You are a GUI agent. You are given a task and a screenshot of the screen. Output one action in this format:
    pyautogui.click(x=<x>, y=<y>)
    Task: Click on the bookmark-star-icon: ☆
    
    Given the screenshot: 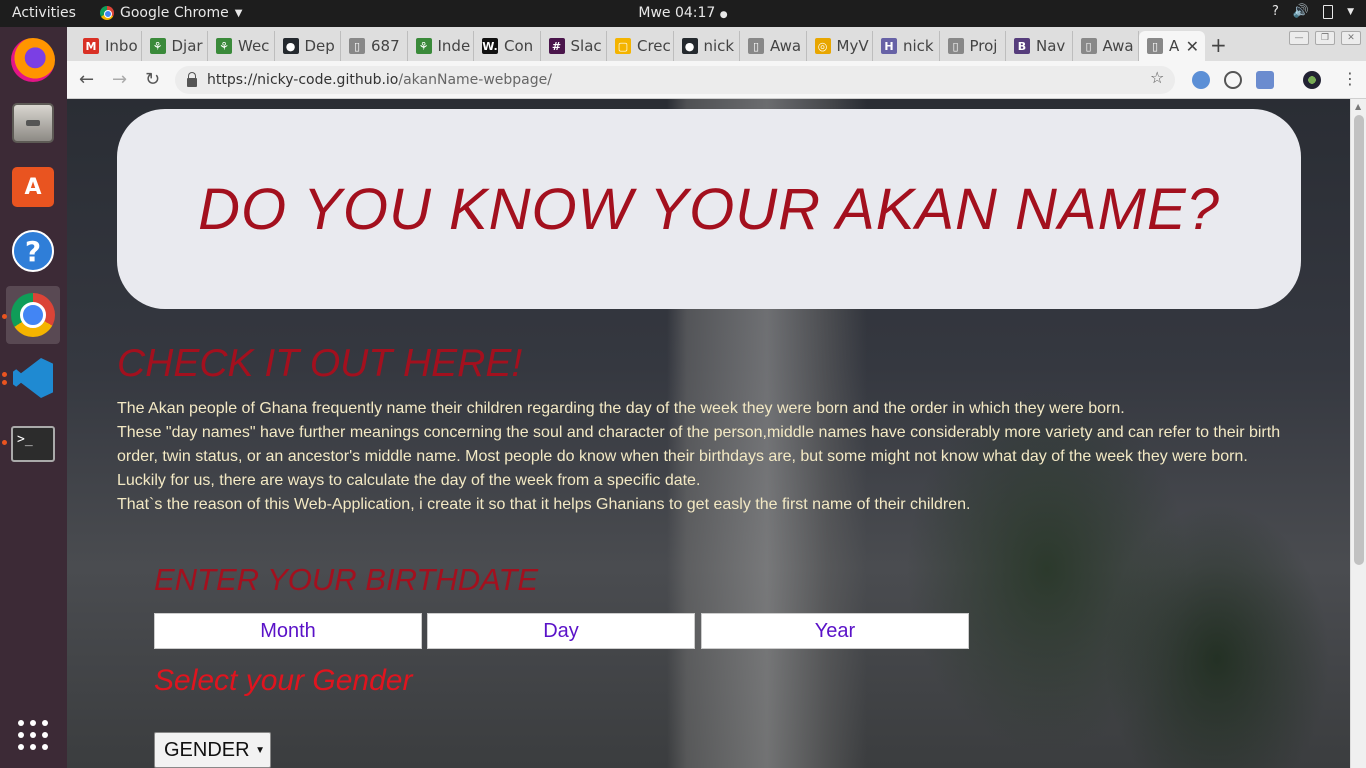 What is the action you would take?
    pyautogui.click(x=1157, y=77)
    